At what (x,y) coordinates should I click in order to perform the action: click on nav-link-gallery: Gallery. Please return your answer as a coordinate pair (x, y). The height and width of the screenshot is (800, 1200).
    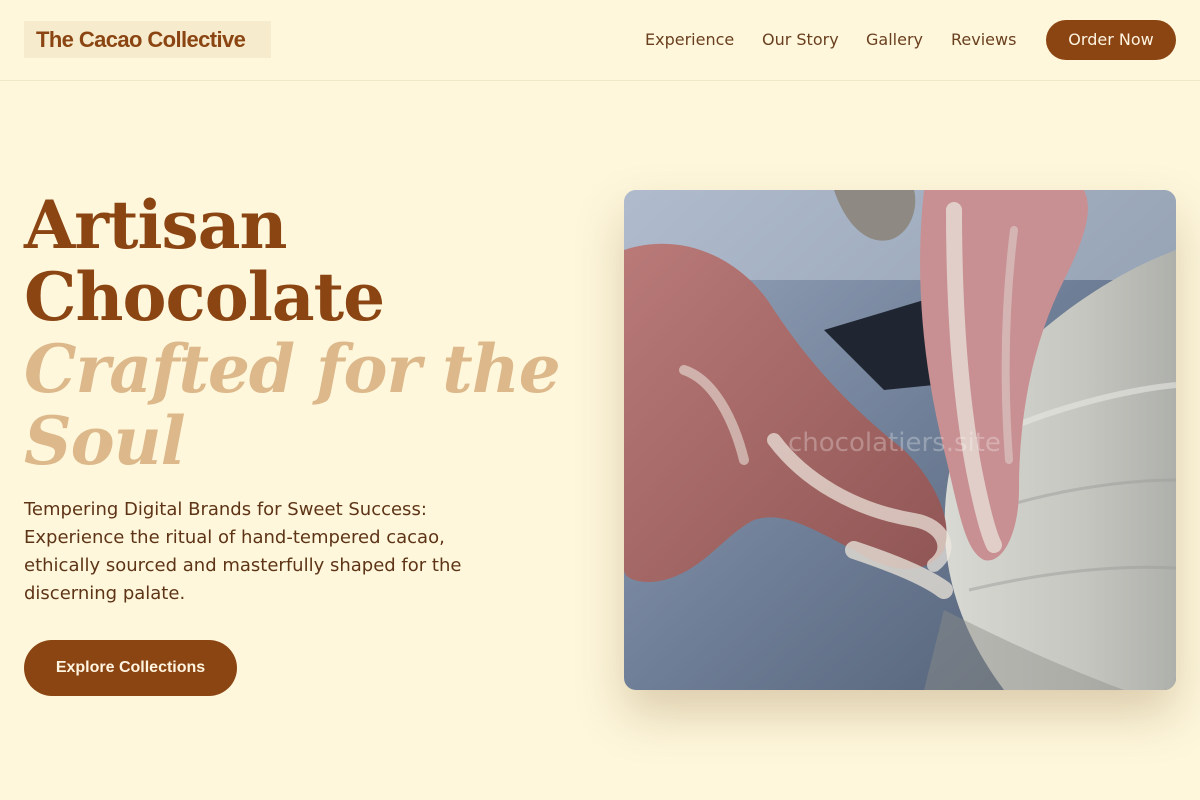
    Looking at the image, I should click on (894, 40).